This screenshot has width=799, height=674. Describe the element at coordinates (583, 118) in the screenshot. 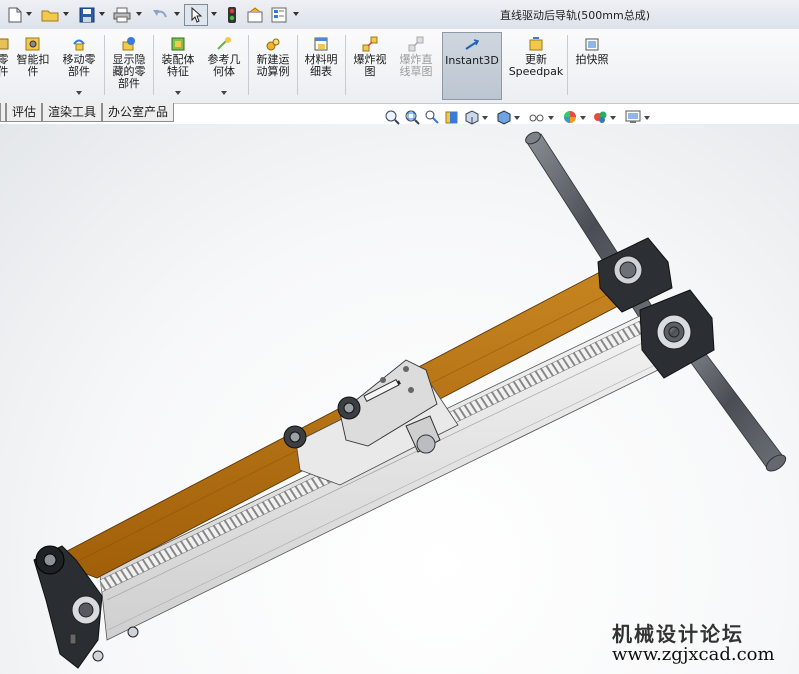

I see `edit-appearance-dropdown` at that location.